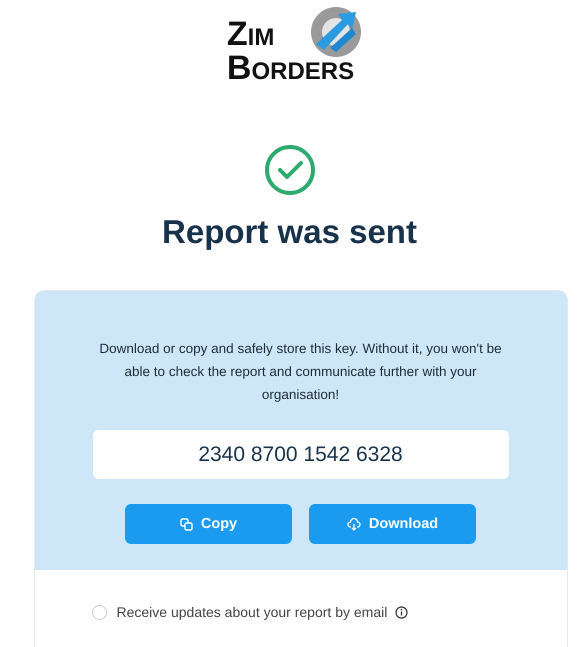  I want to click on page-title: Report was sent, so click(289, 232).